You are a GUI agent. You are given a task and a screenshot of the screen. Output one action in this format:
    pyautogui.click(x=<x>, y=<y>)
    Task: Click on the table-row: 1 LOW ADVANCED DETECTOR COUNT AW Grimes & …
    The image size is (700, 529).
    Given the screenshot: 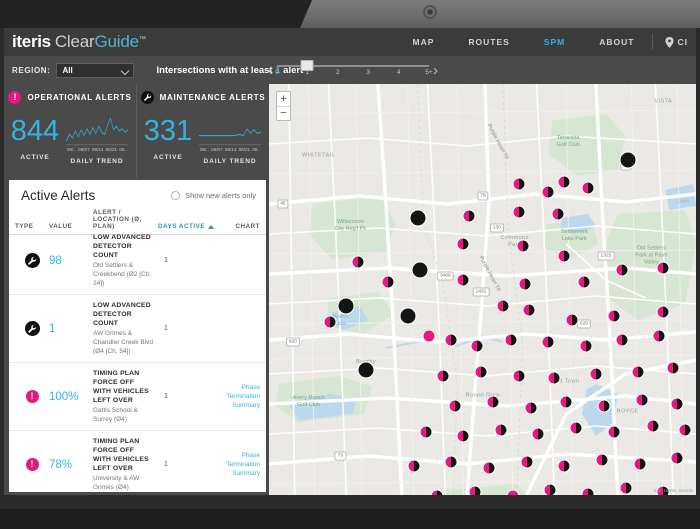 What is the action you would take?
    pyautogui.click(x=137, y=329)
    